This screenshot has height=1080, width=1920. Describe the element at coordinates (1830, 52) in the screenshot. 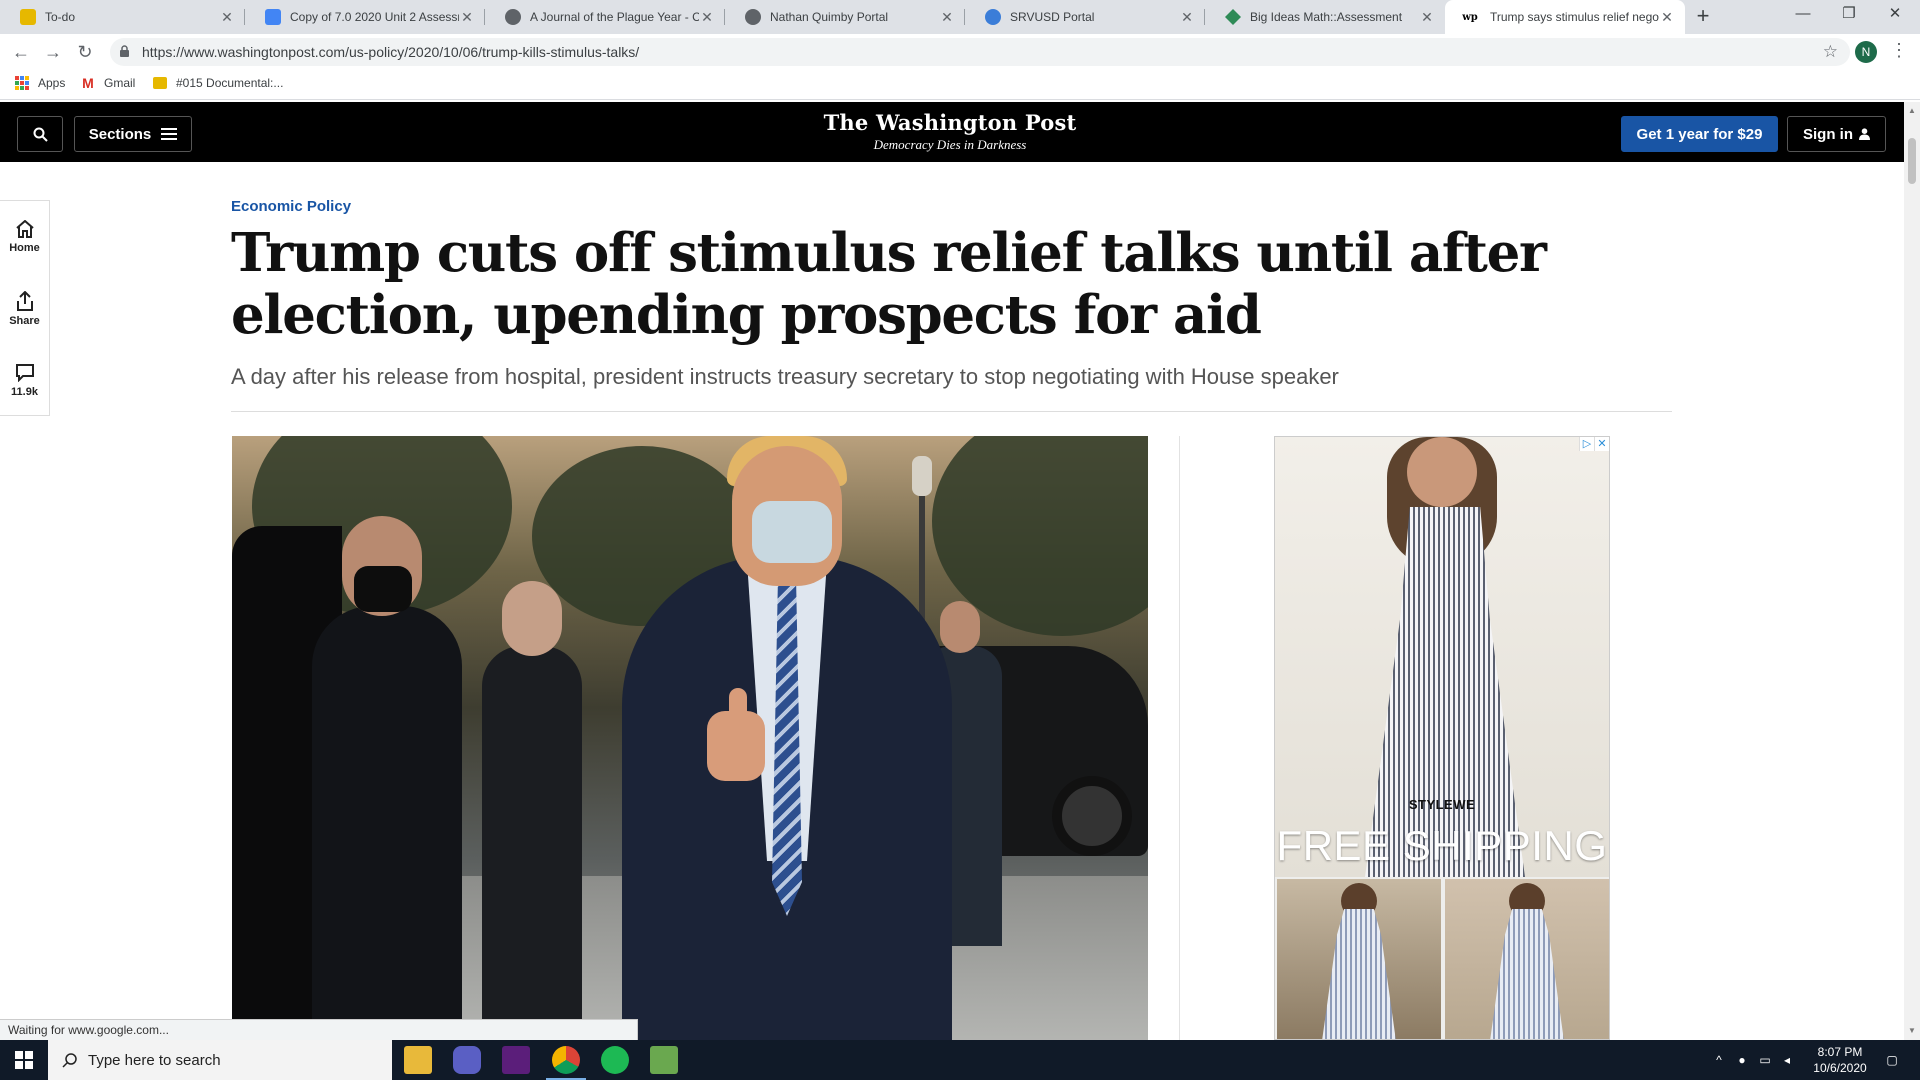

I see `bookmark-star-icon: ☆` at that location.